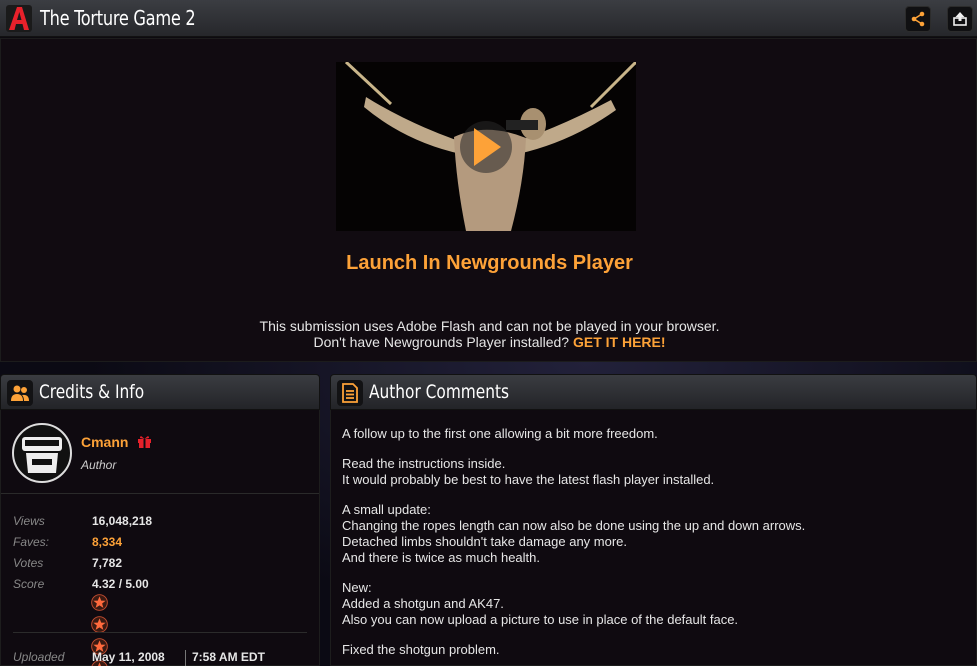 The height and width of the screenshot is (666, 977). Describe the element at coordinates (653, 392) in the screenshot. I see `comments-panel-header: Author Comments` at that location.